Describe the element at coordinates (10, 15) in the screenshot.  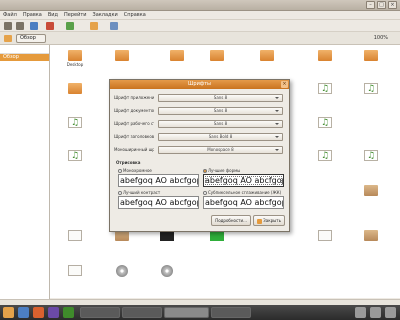
I see `menu-file: Файл` at that location.